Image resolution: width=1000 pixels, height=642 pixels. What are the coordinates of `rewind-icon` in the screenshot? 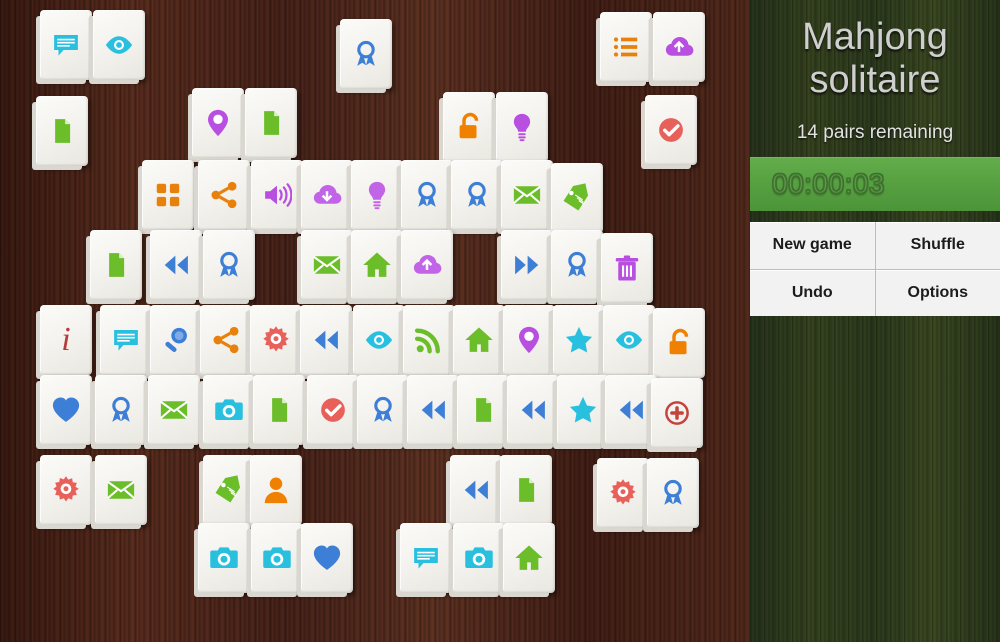 It's located at (176, 265).